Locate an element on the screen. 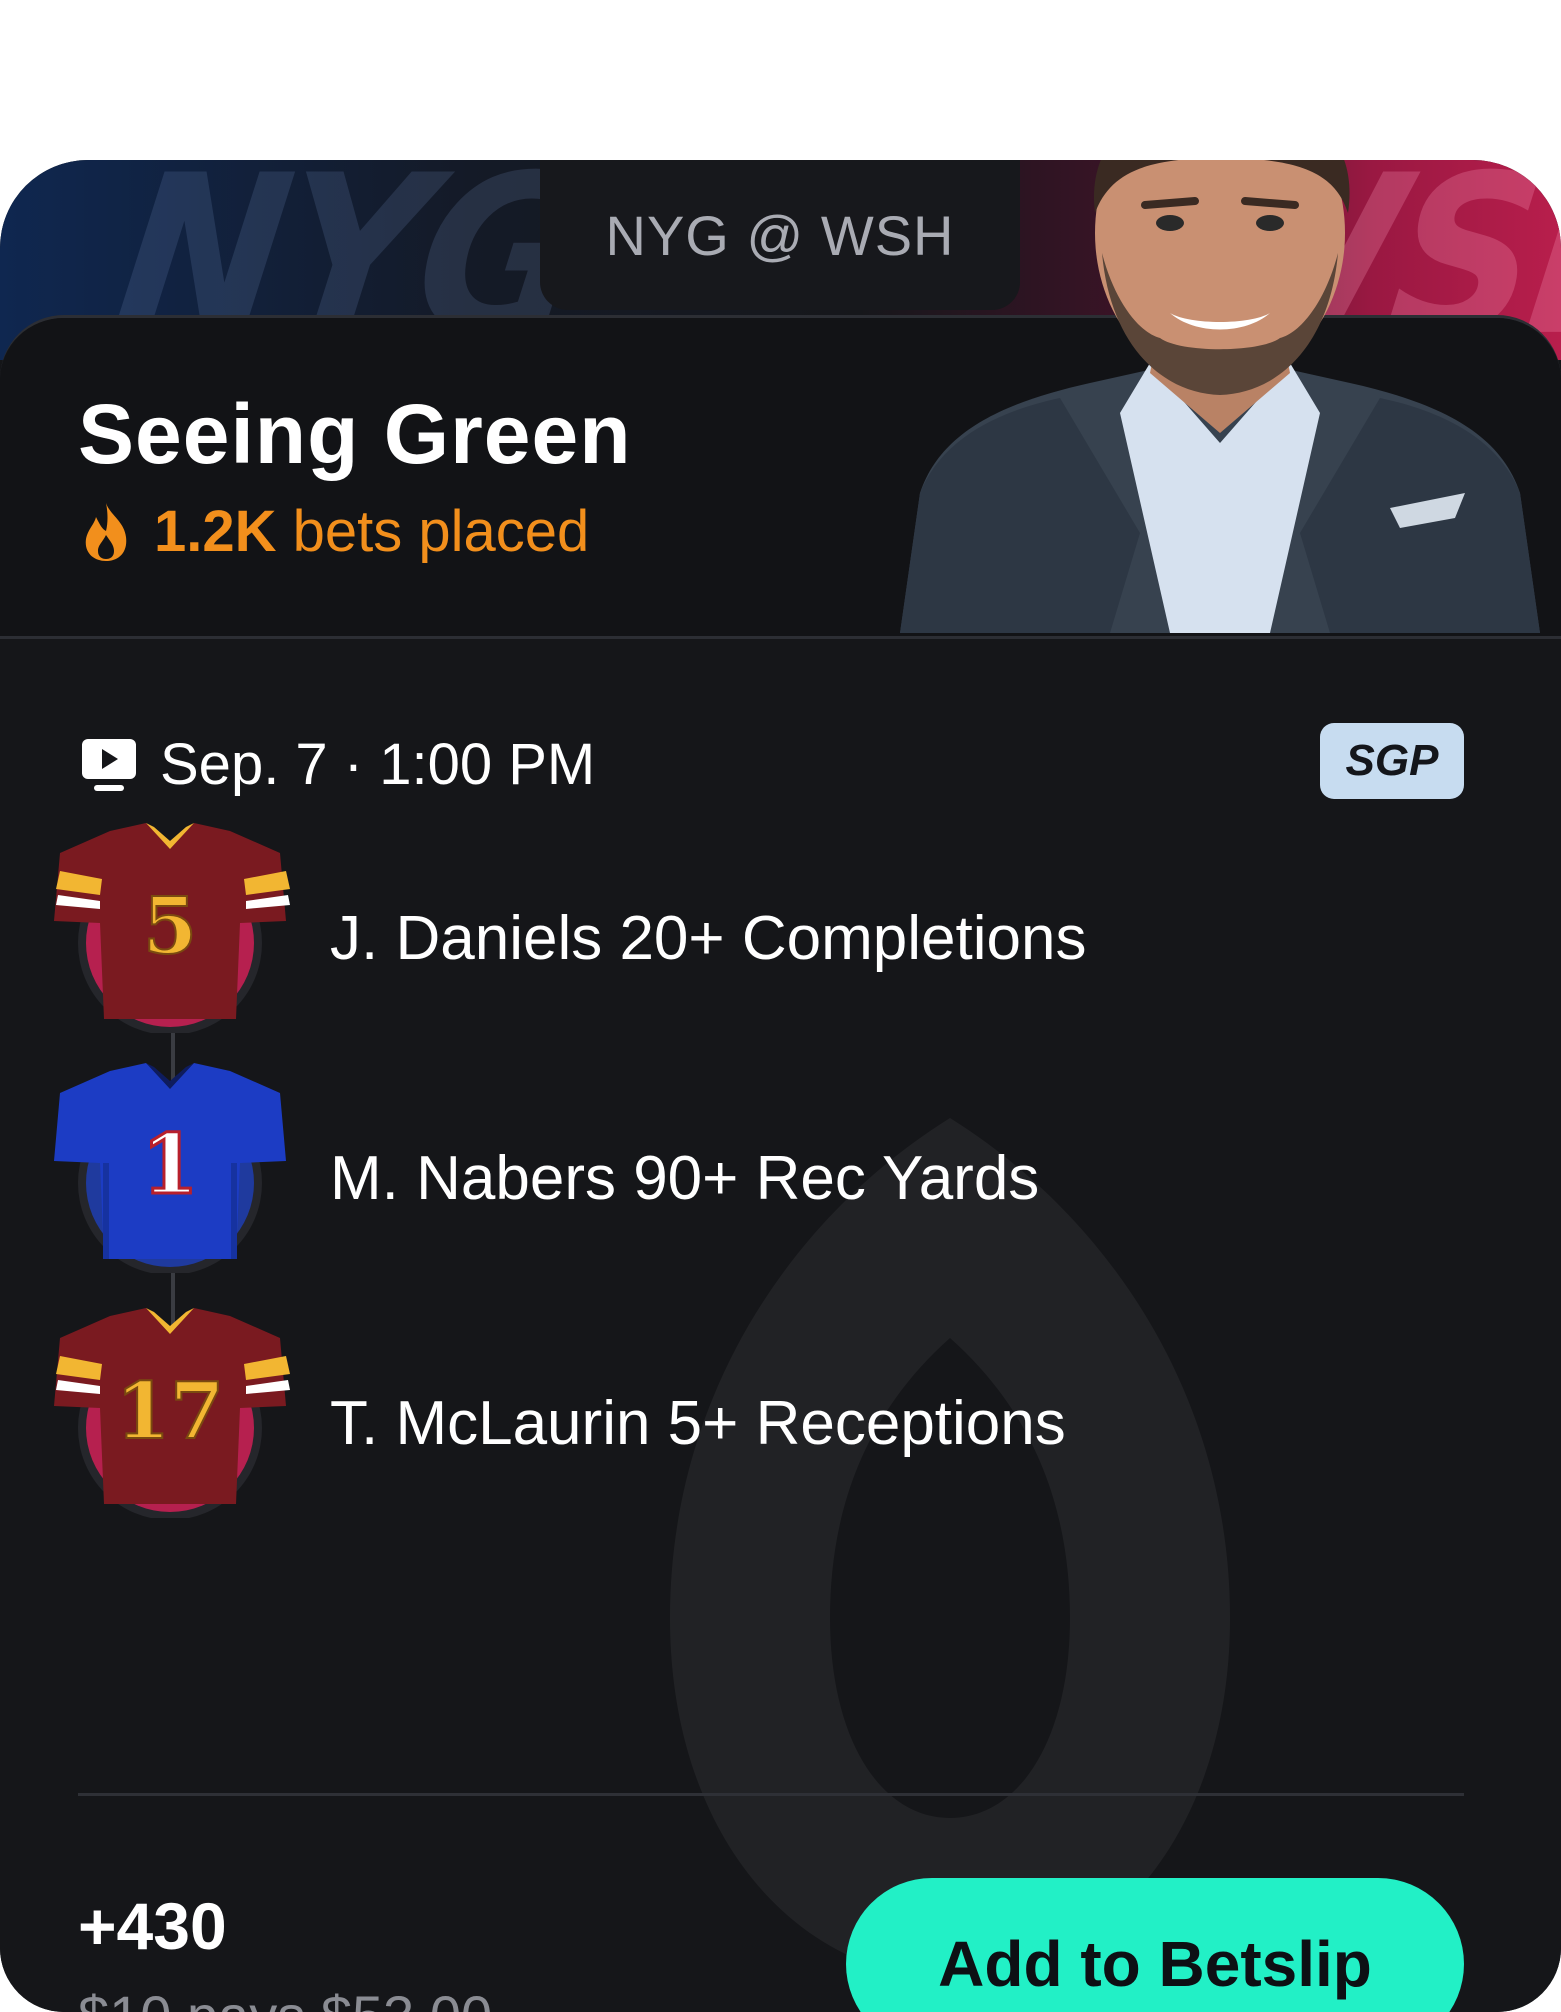 The height and width of the screenshot is (2012, 1561). sgp-badge-label: SGP is located at coordinates (1392, 760).